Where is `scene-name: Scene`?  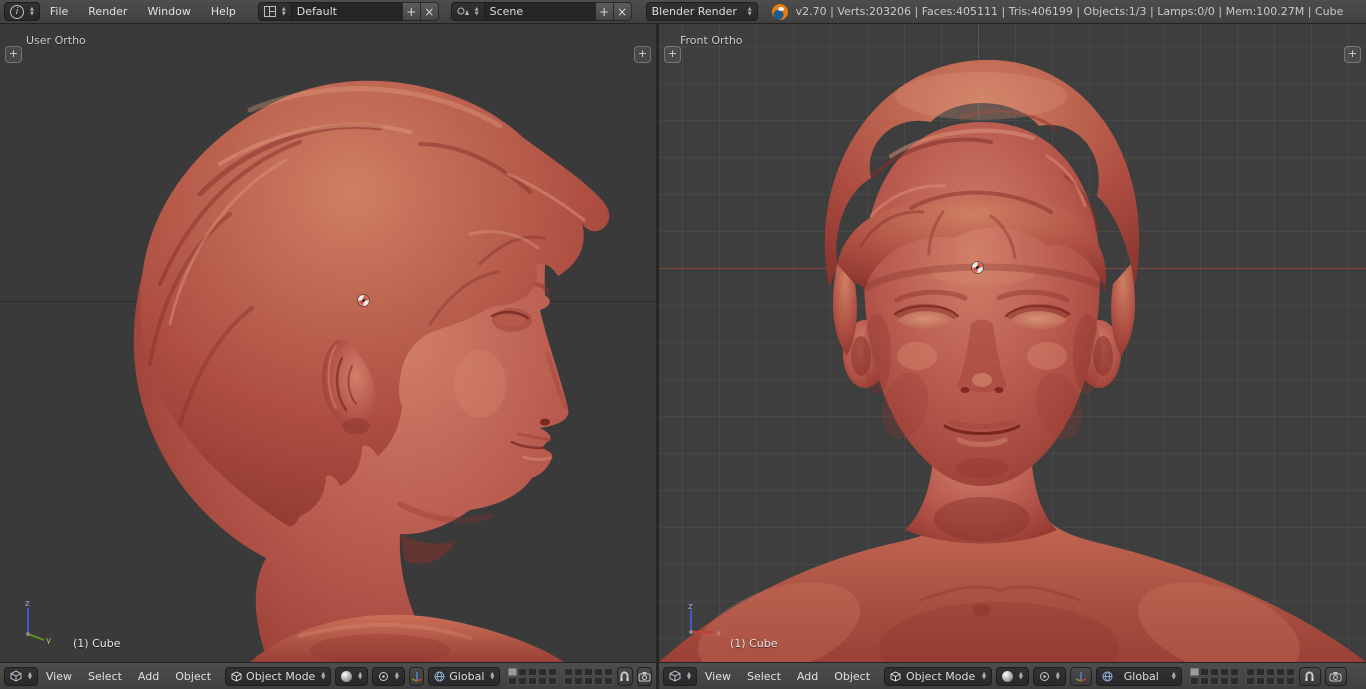 scene-name: Scene is located at coordinates (539, 11).